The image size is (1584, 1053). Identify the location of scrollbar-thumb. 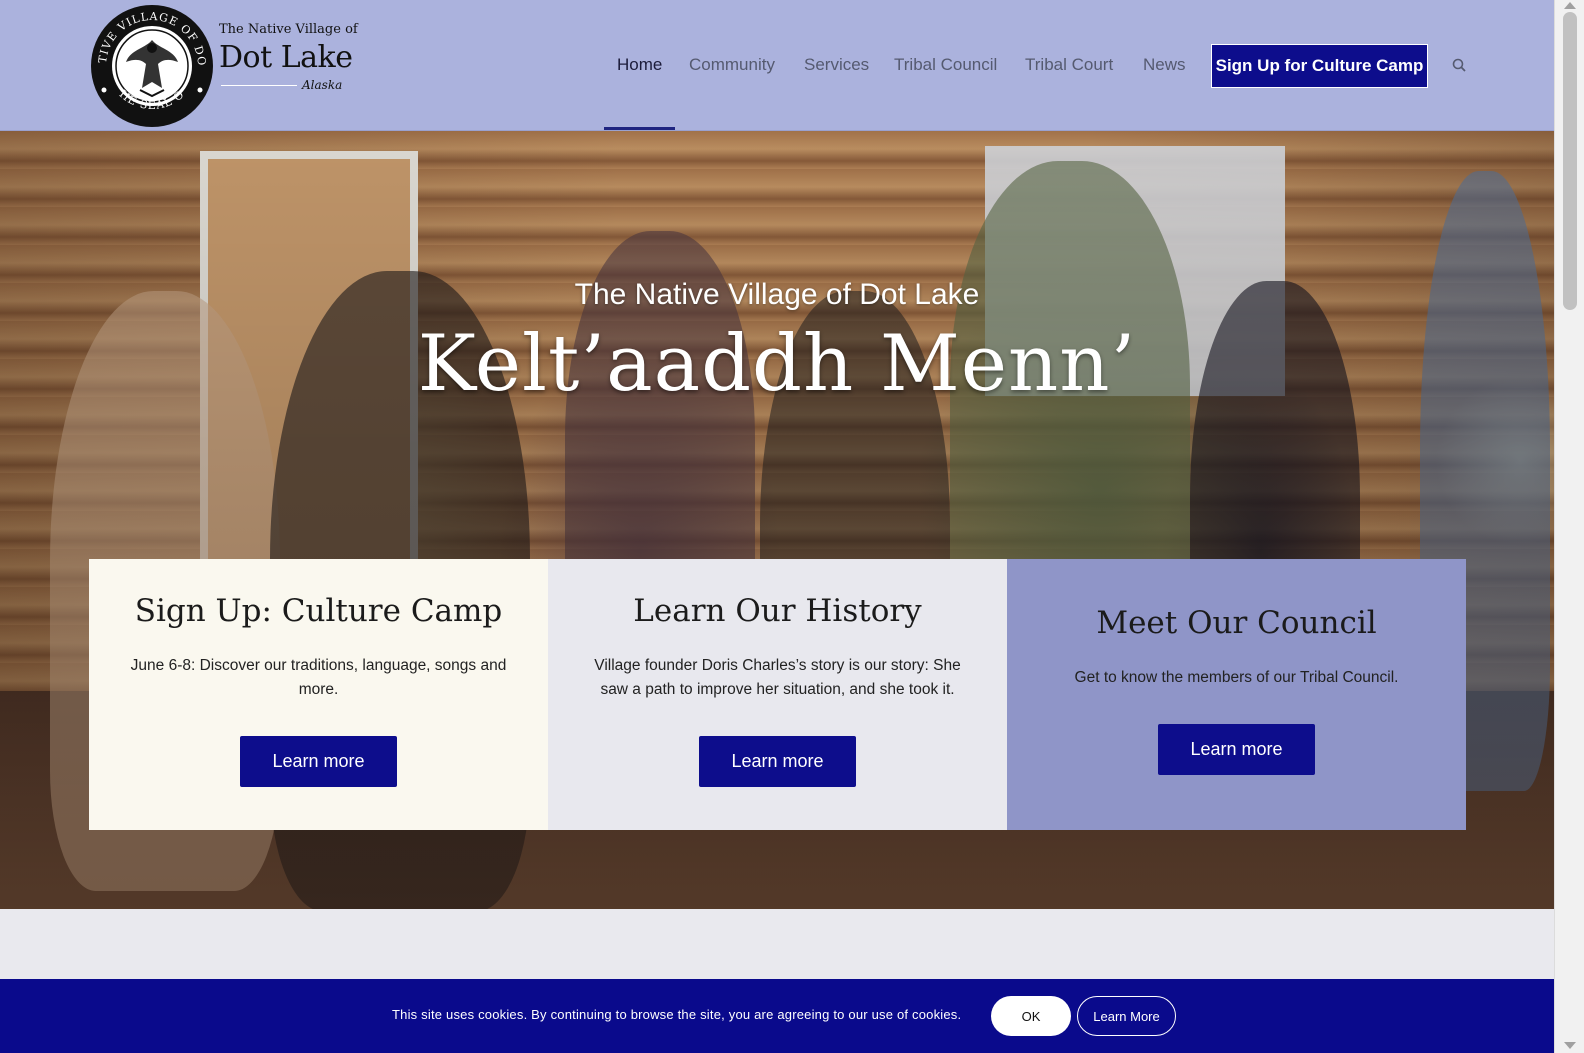
(1570, 161).